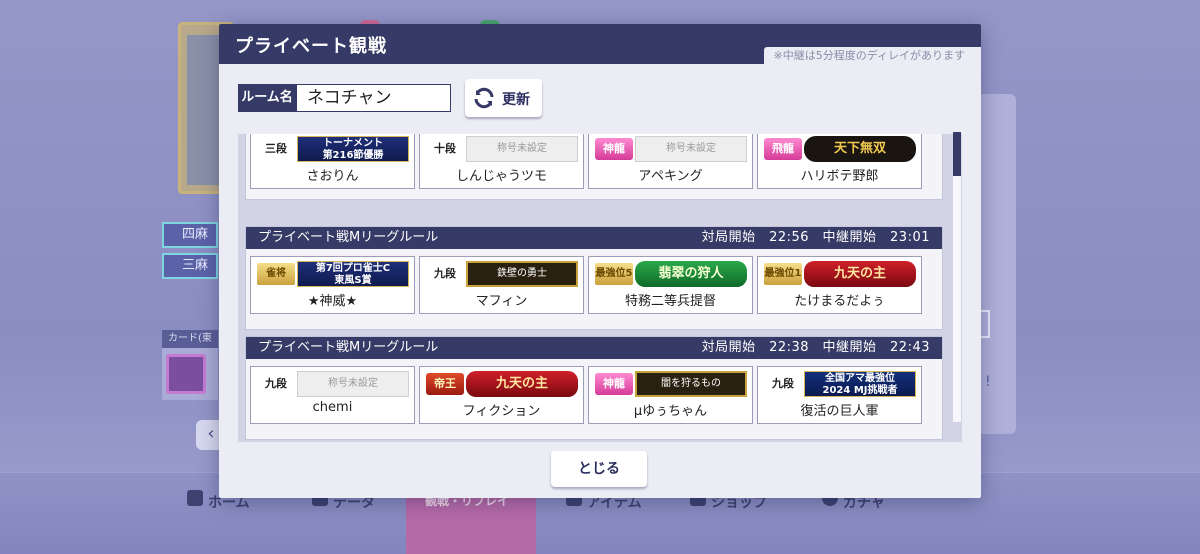  I want to click on player-card: 最強位5 翡翠の狩人特務二等兵提督, so click(670, 285).